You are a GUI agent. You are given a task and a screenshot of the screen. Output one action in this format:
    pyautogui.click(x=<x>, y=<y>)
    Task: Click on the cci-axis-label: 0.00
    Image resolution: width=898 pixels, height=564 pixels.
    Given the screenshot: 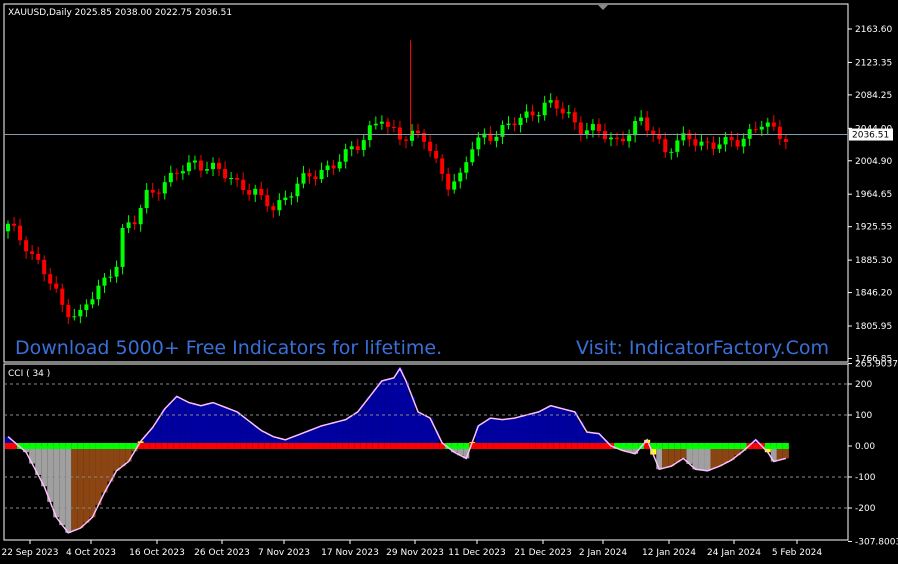 What is the action you would take?
    pyautogui.click(x=865, y=447)
    